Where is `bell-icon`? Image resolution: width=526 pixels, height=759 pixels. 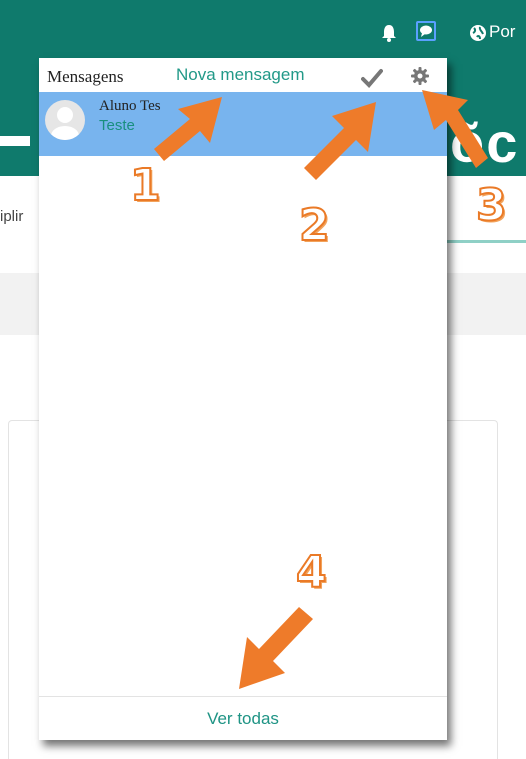 bell-icon is located at coordinates (389, 33).